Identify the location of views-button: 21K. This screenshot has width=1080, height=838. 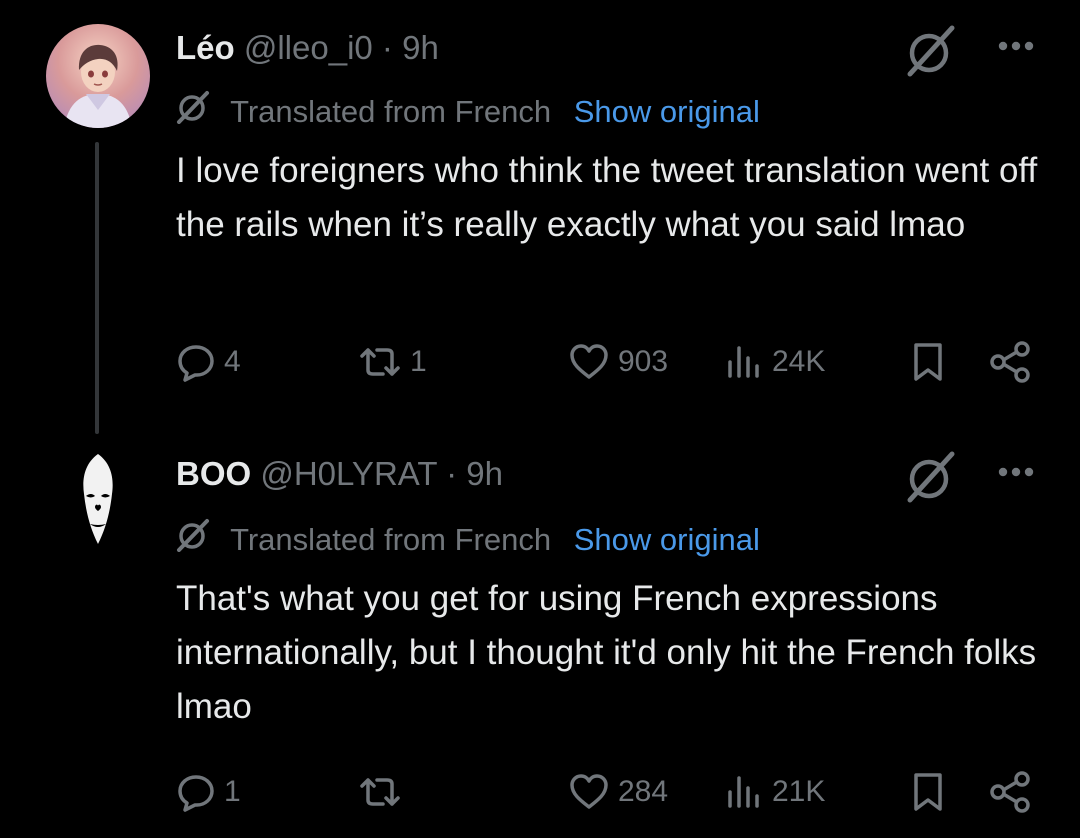
(774, 792).